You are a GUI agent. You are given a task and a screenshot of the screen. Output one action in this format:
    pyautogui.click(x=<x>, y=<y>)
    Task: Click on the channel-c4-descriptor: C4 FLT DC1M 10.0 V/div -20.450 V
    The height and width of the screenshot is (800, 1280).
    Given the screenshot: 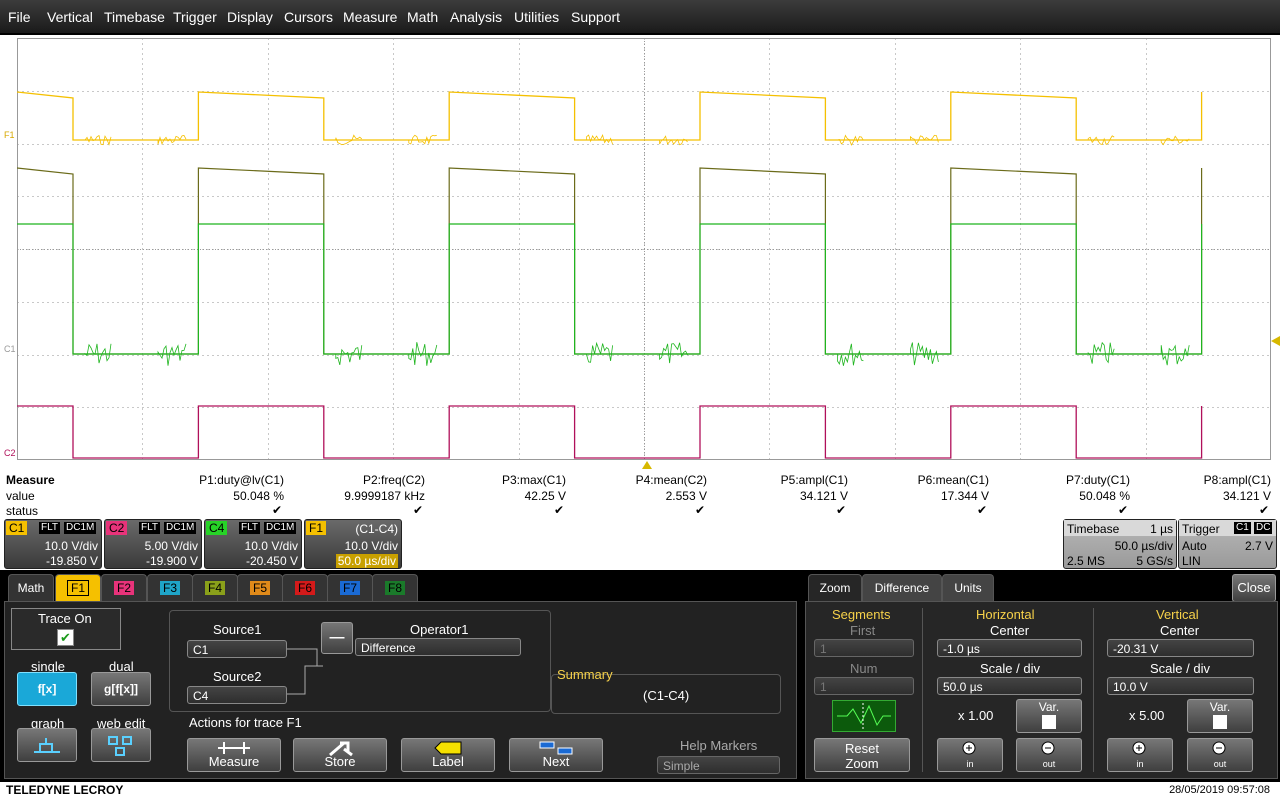 What is the action you would take?
    pyautogui.click(x=253, y=544)
    